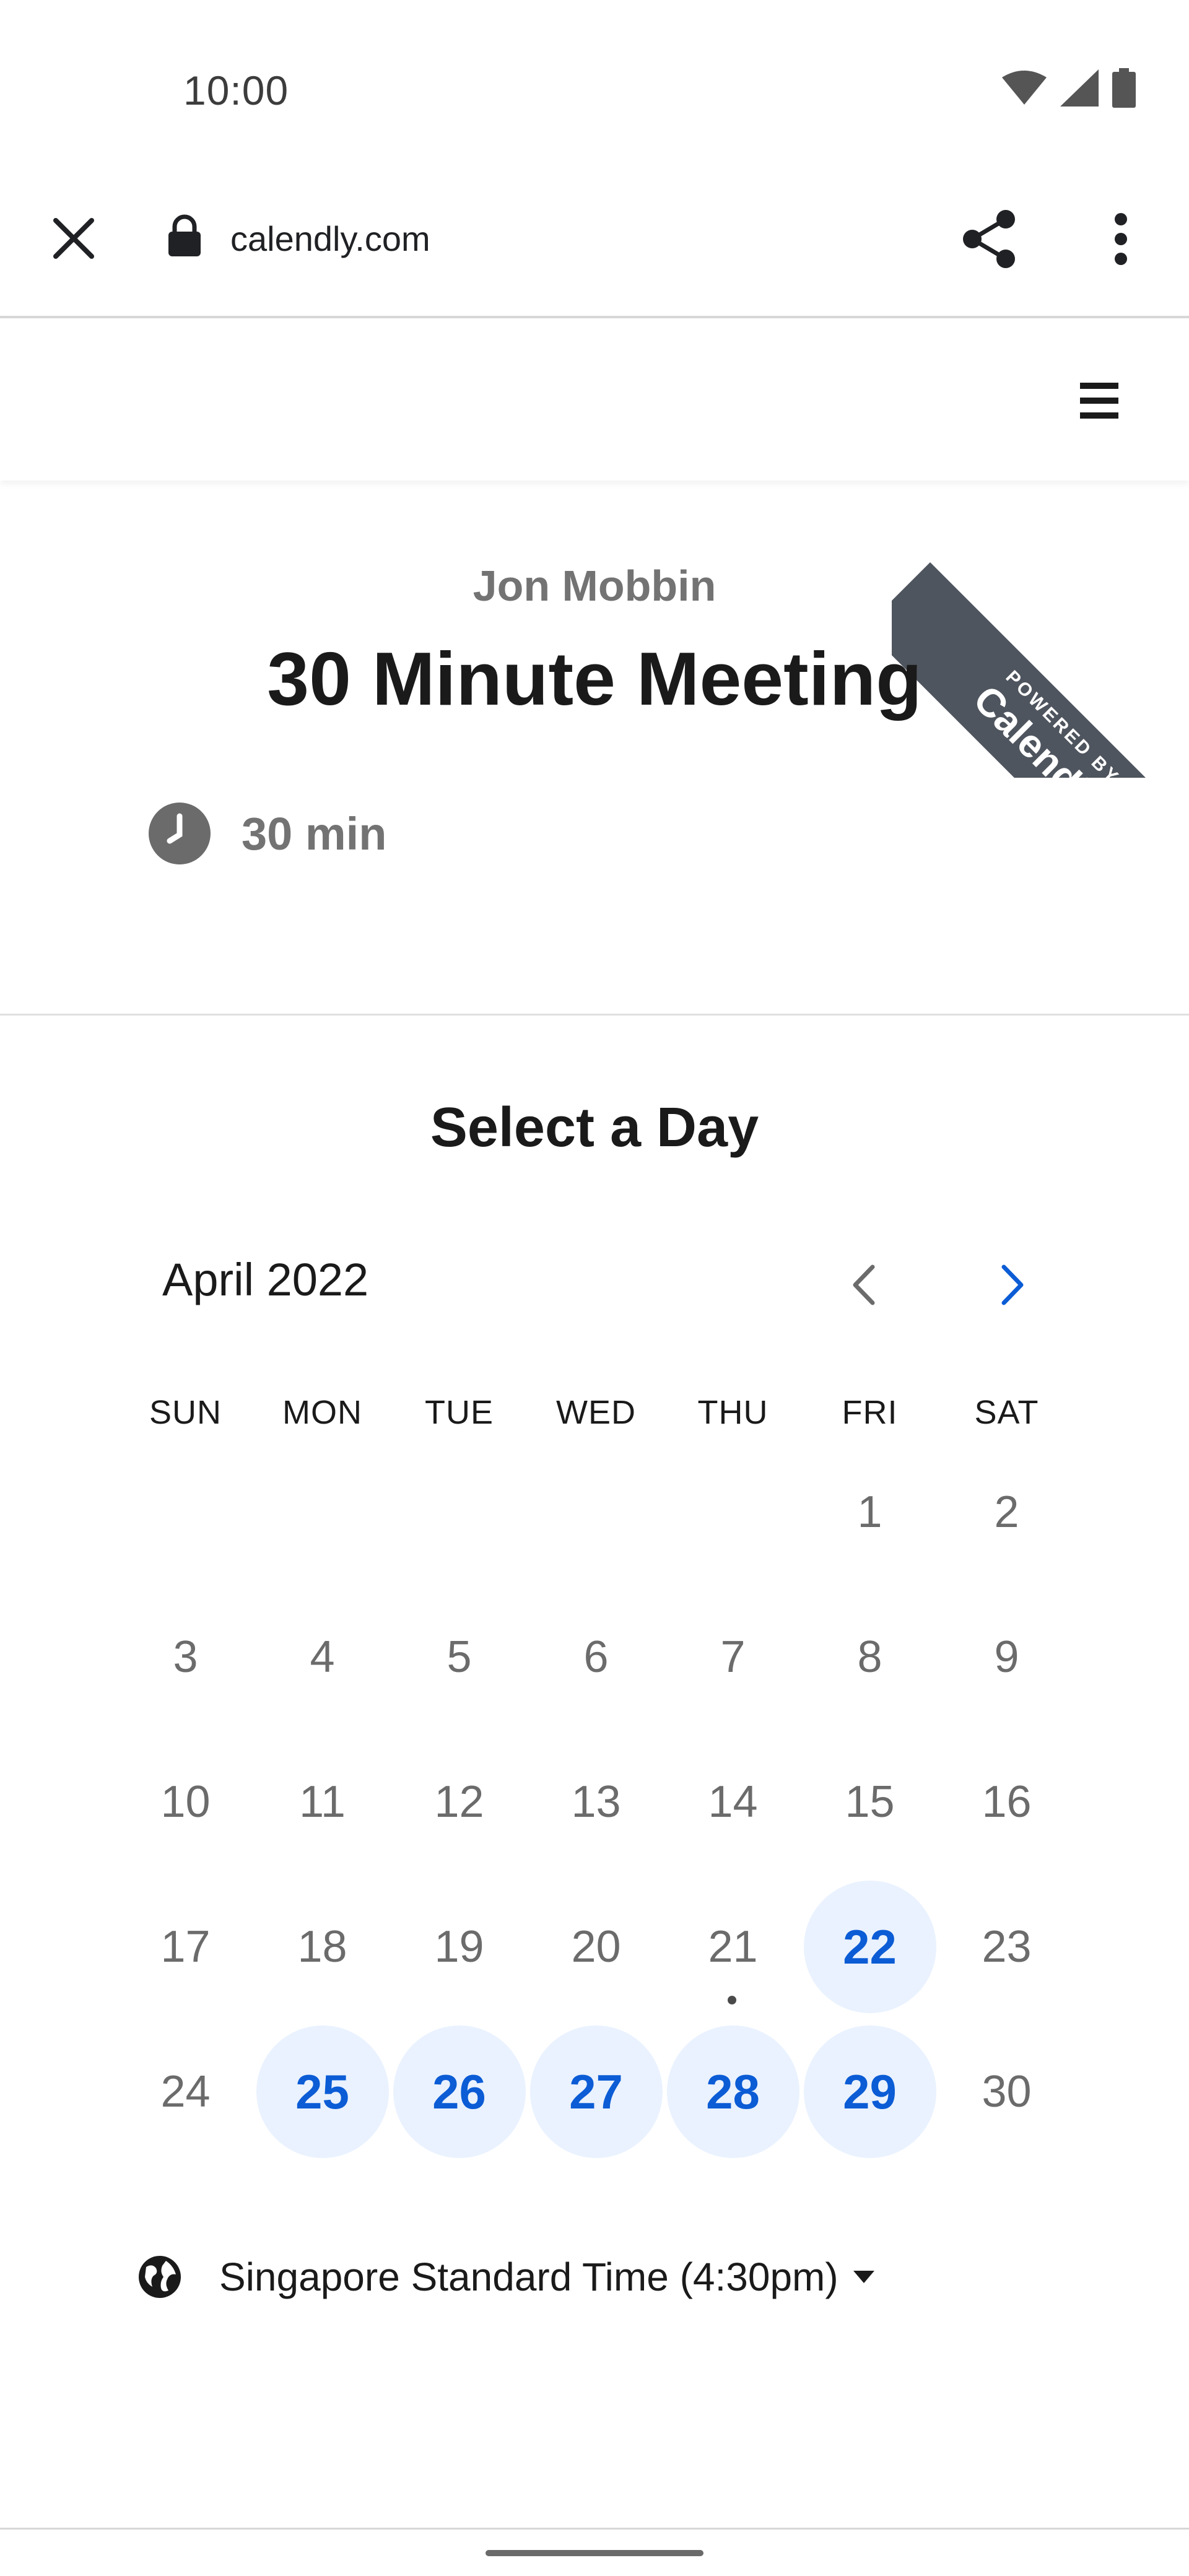 This screenshot has height=2576, width=1189. I want to click on hamburger-menu-icon, so click(1099, 401).